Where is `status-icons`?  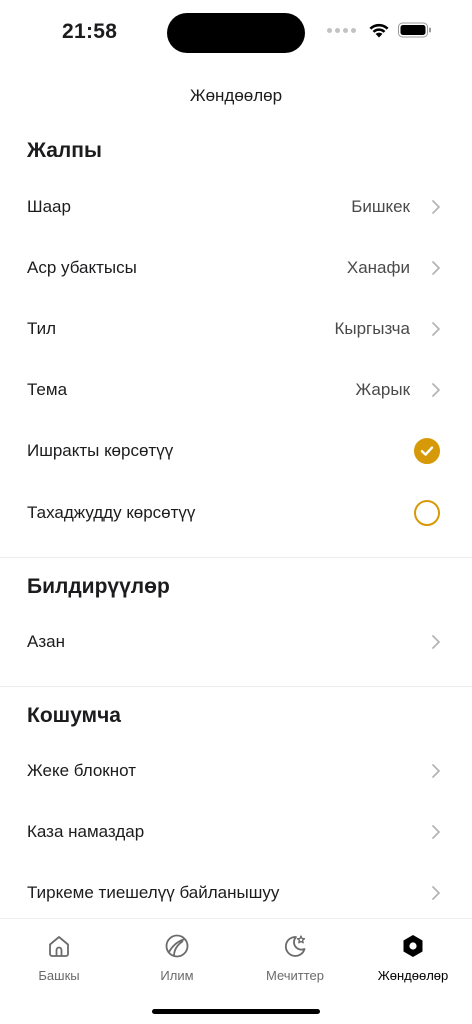 status-icons is located at coordinates (379, 30).